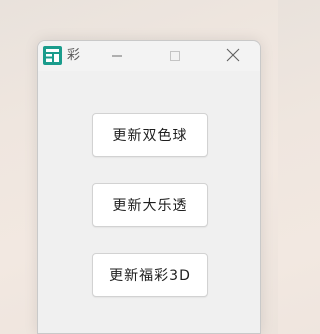  I want to click on maximize-icon, so click(175, 56).